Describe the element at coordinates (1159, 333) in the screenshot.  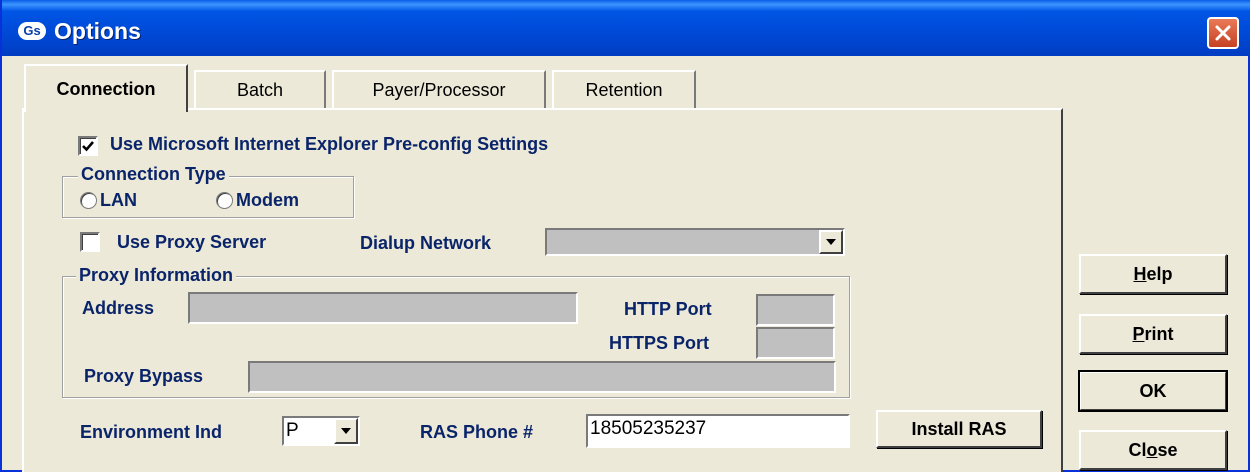
I see `print-button-label-rest: rint` at that location.